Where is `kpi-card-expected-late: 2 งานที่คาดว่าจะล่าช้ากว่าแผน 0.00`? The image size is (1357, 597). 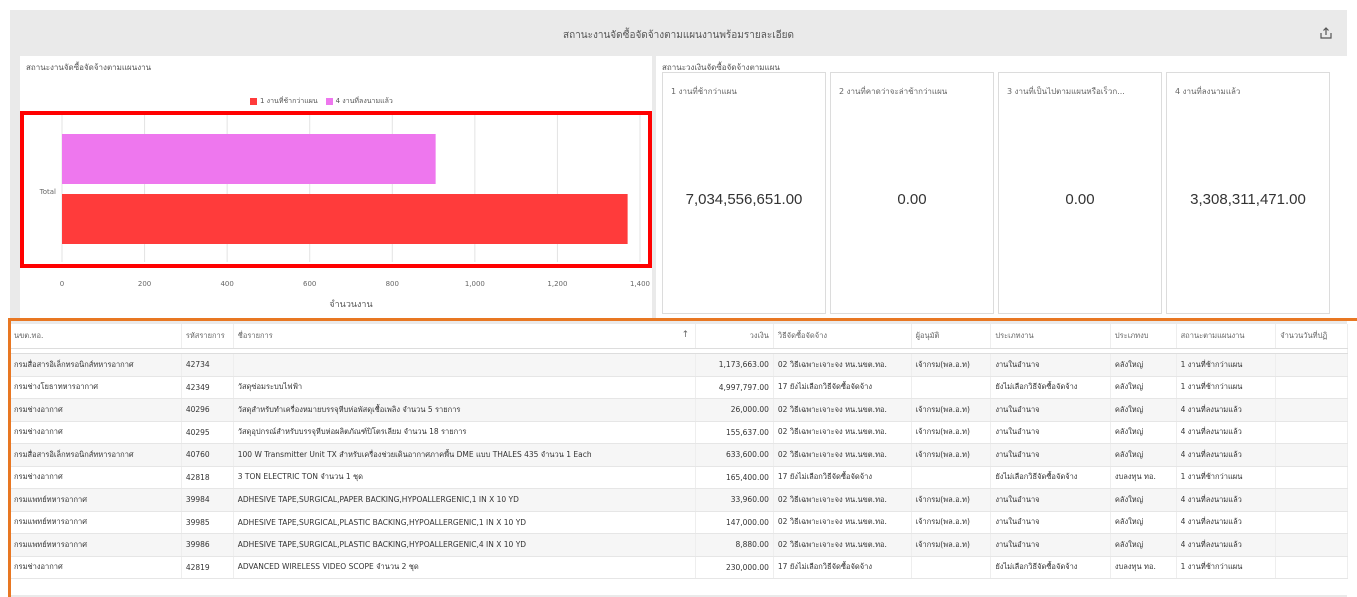 kpi-card-expected-late: 2 งานที่คาดว่าจะล่าช้ากว่าแผน 0.00 is located at coordinates (912, 193).